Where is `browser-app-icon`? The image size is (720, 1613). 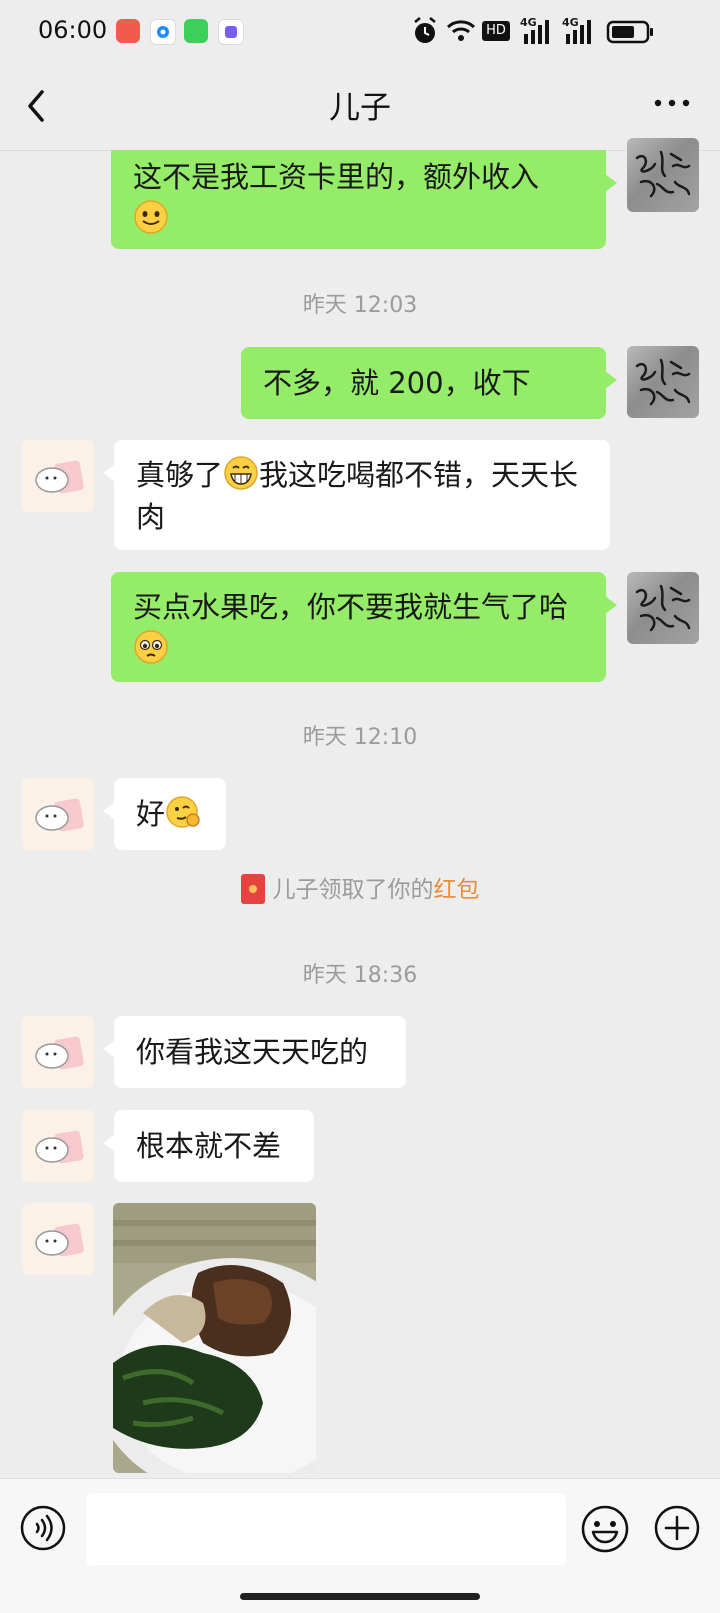 browser-app-icon is located at coordinates (163, 32).